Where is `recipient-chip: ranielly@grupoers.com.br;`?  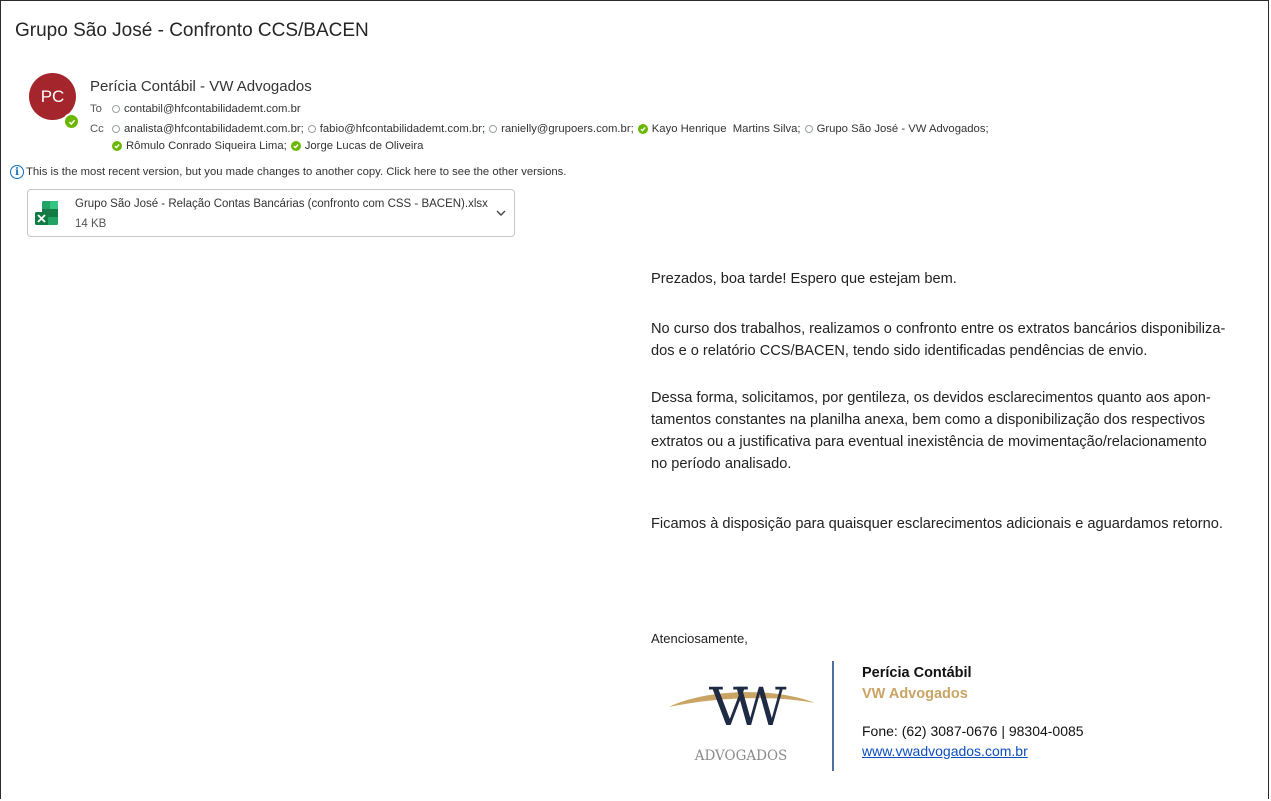 recipient-chip: ranielly@grupoers.com.br; is located at coordinates (563, 129).